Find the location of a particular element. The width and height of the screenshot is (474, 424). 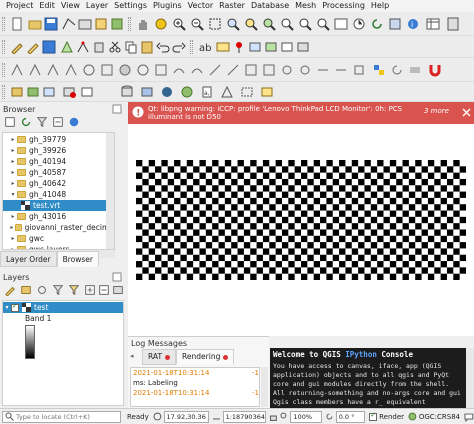

add-ring-icon is located at coordinates (89, 70).